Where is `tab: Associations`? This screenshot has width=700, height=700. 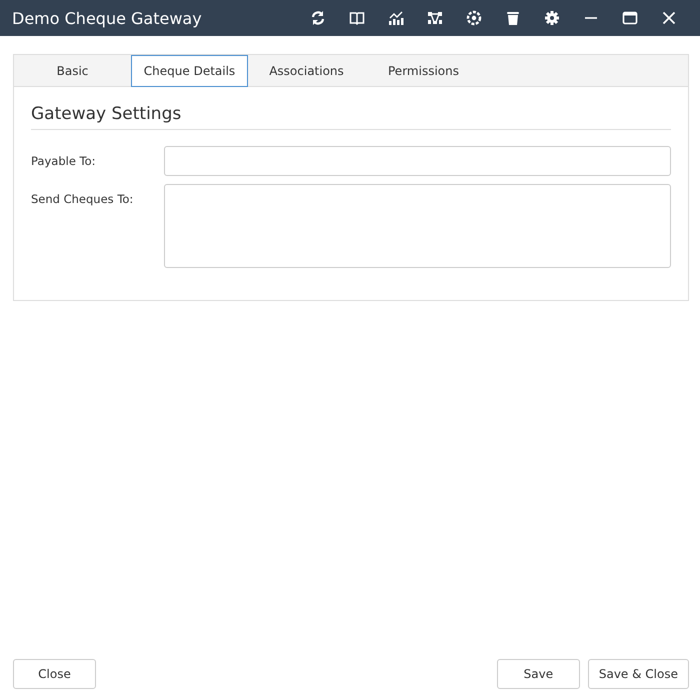
tab: Associations is located at coordinates (306, 71).